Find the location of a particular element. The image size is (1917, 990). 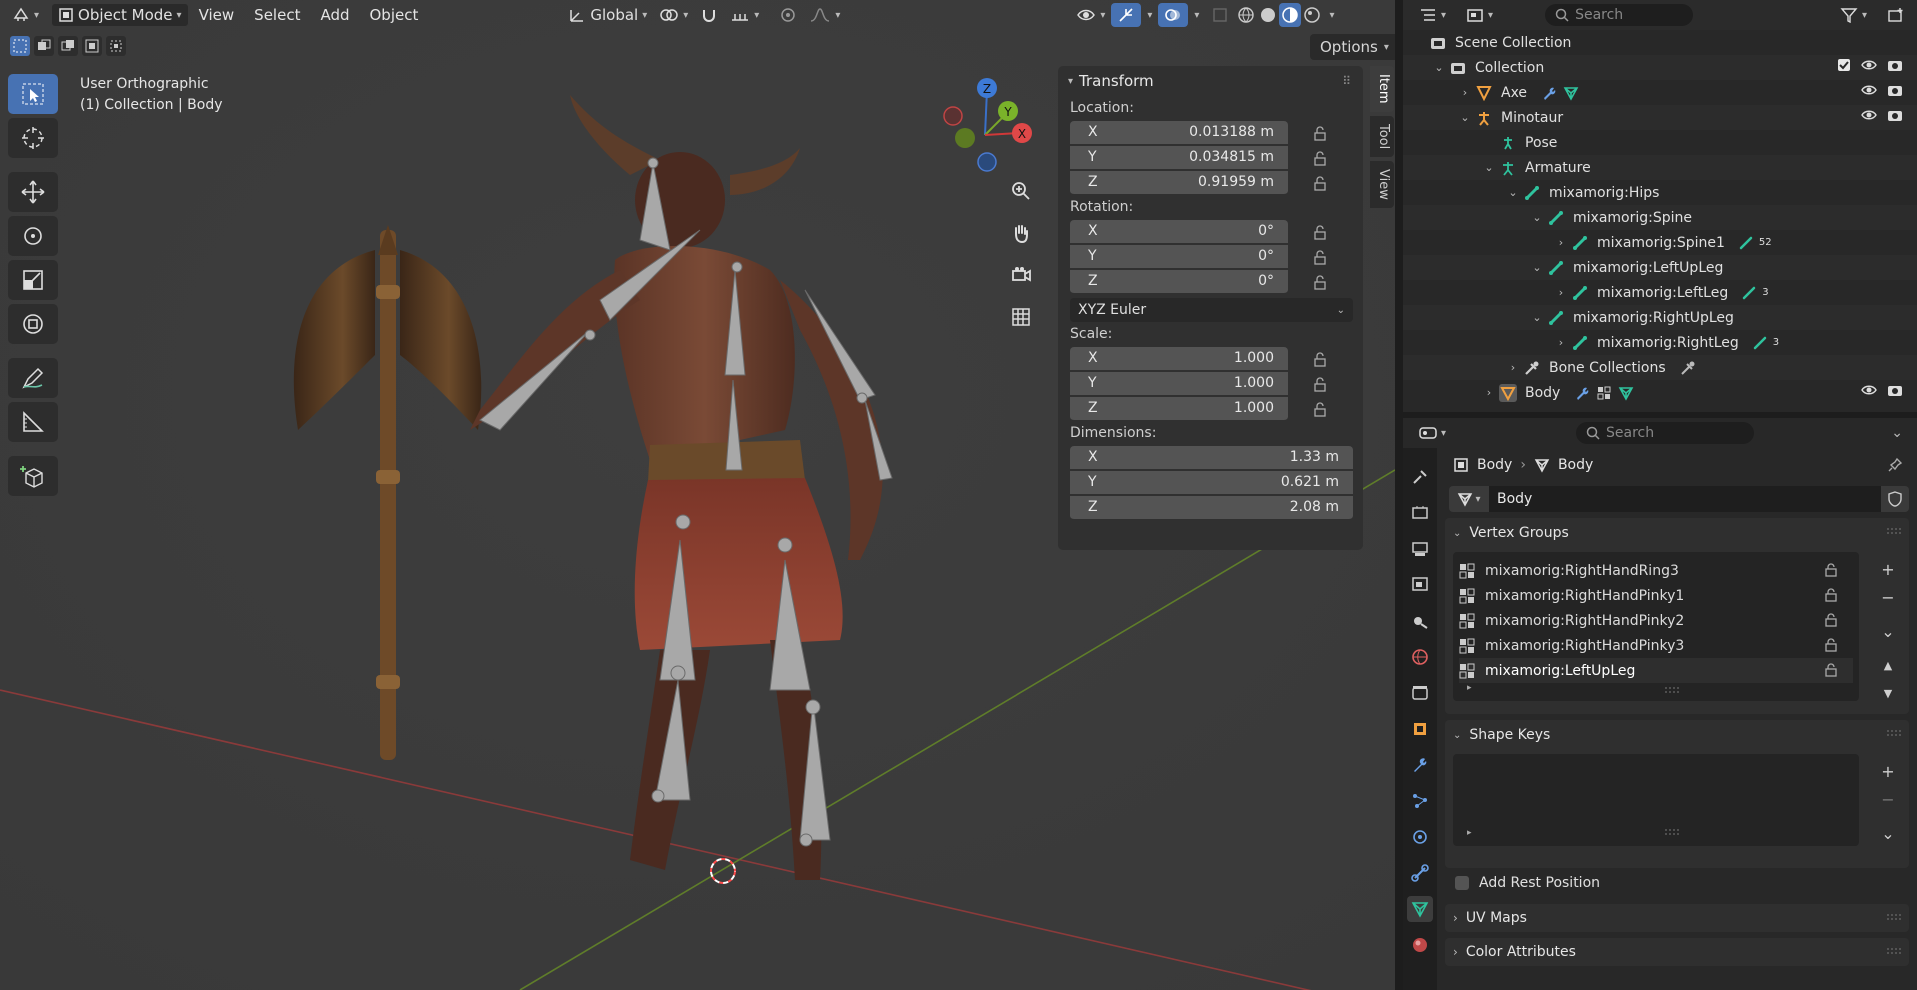

tree-row-body: › Body is located at coordinates (1660, 392).